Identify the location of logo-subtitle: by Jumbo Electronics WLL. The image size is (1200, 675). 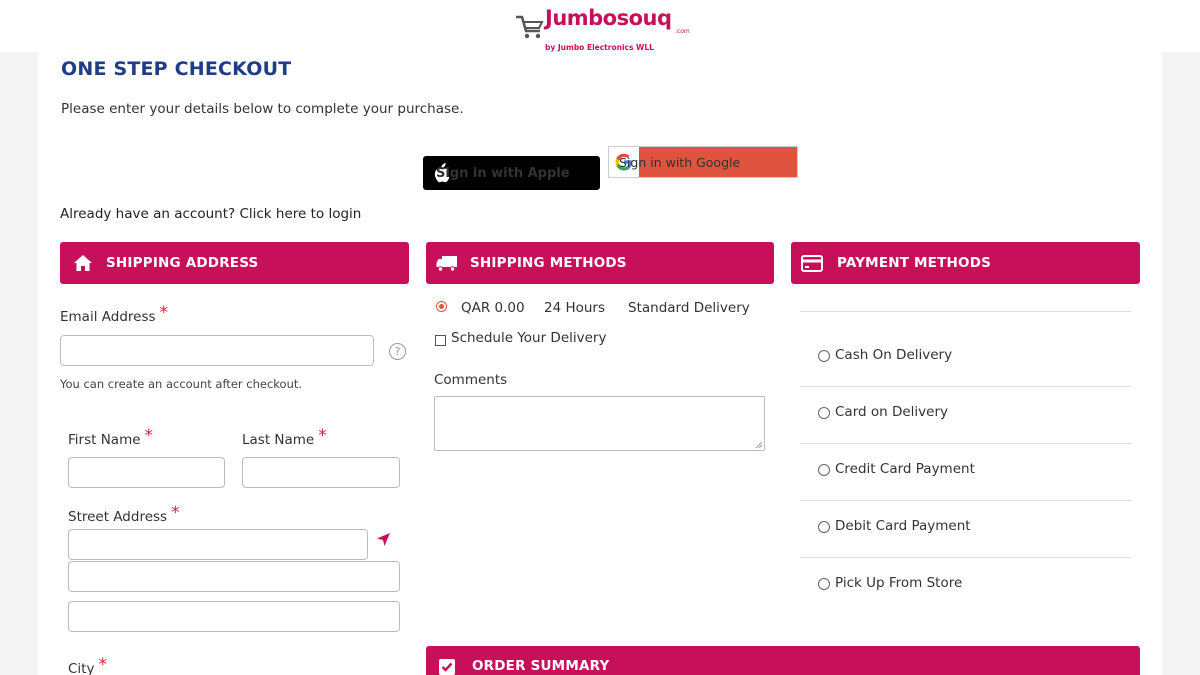
(599, 47).